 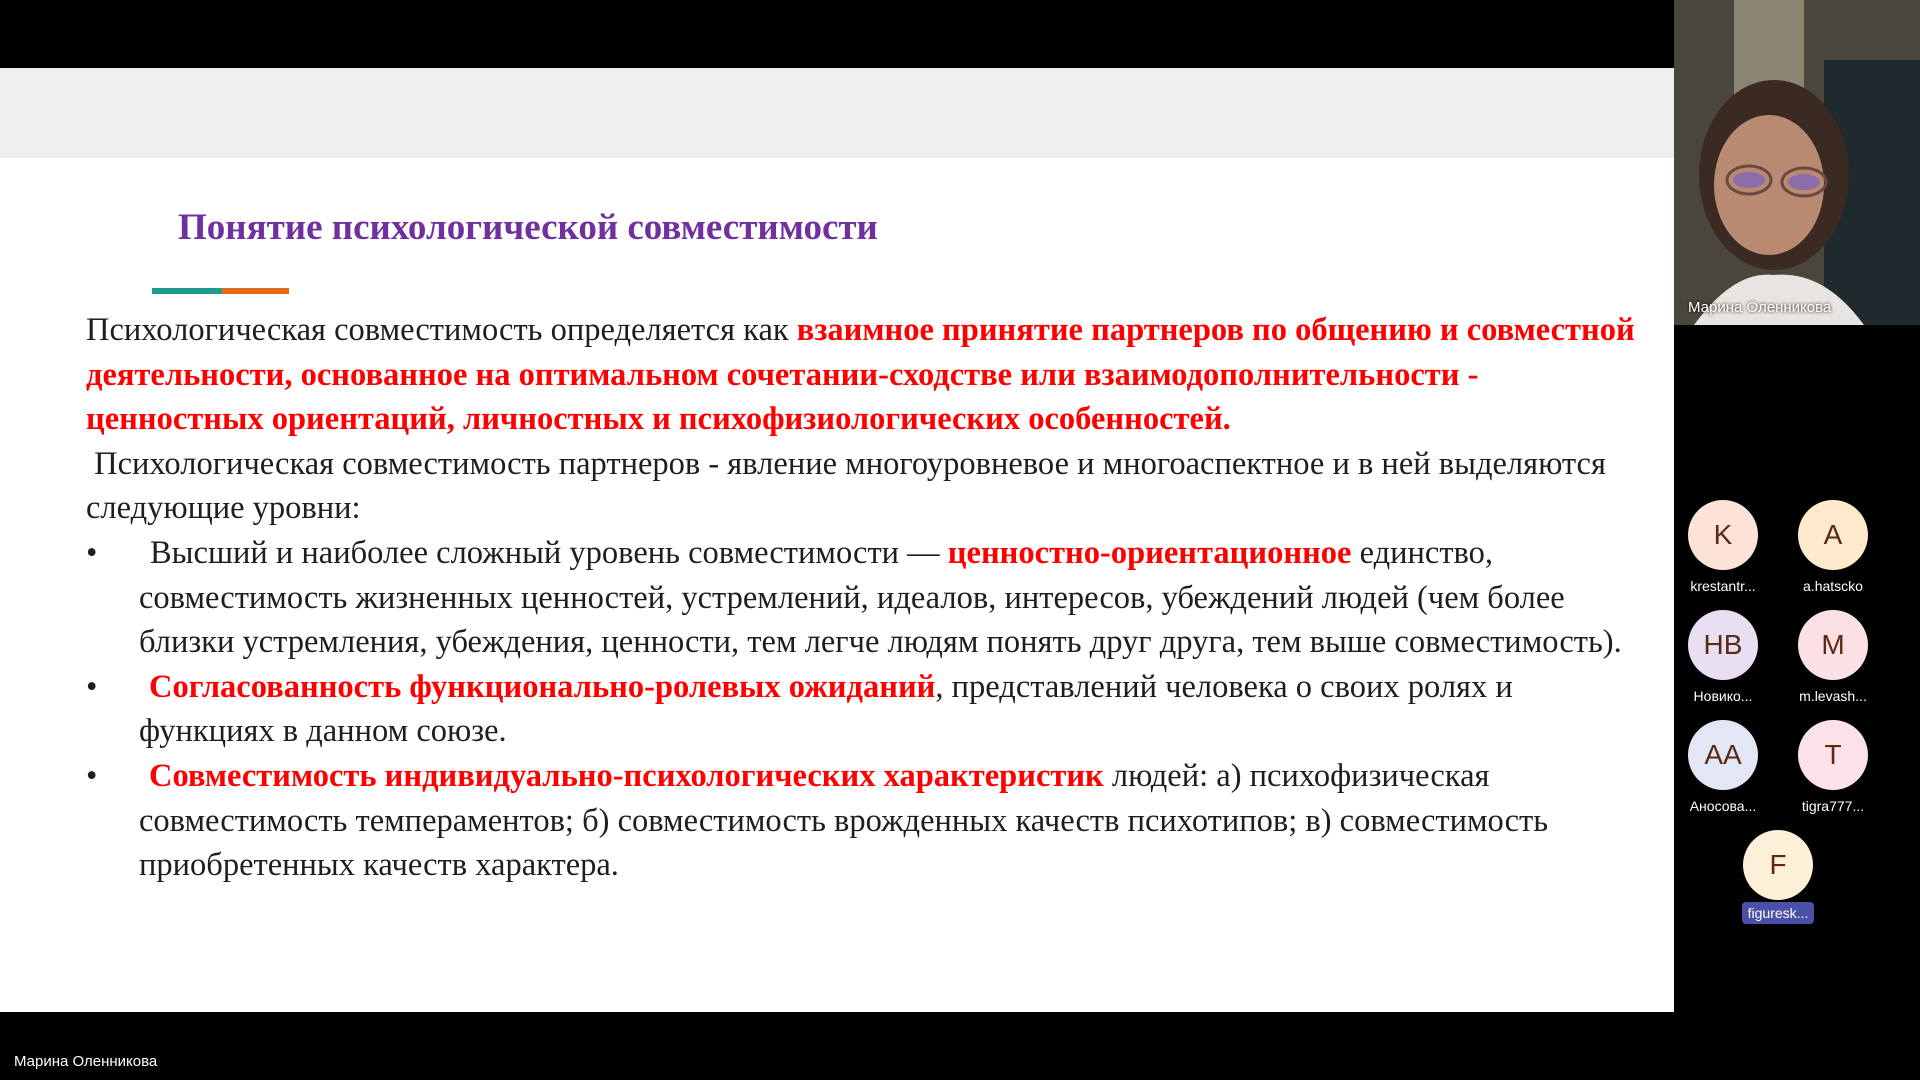 I want to click on slide-header-band, so click(x=837, y=113).